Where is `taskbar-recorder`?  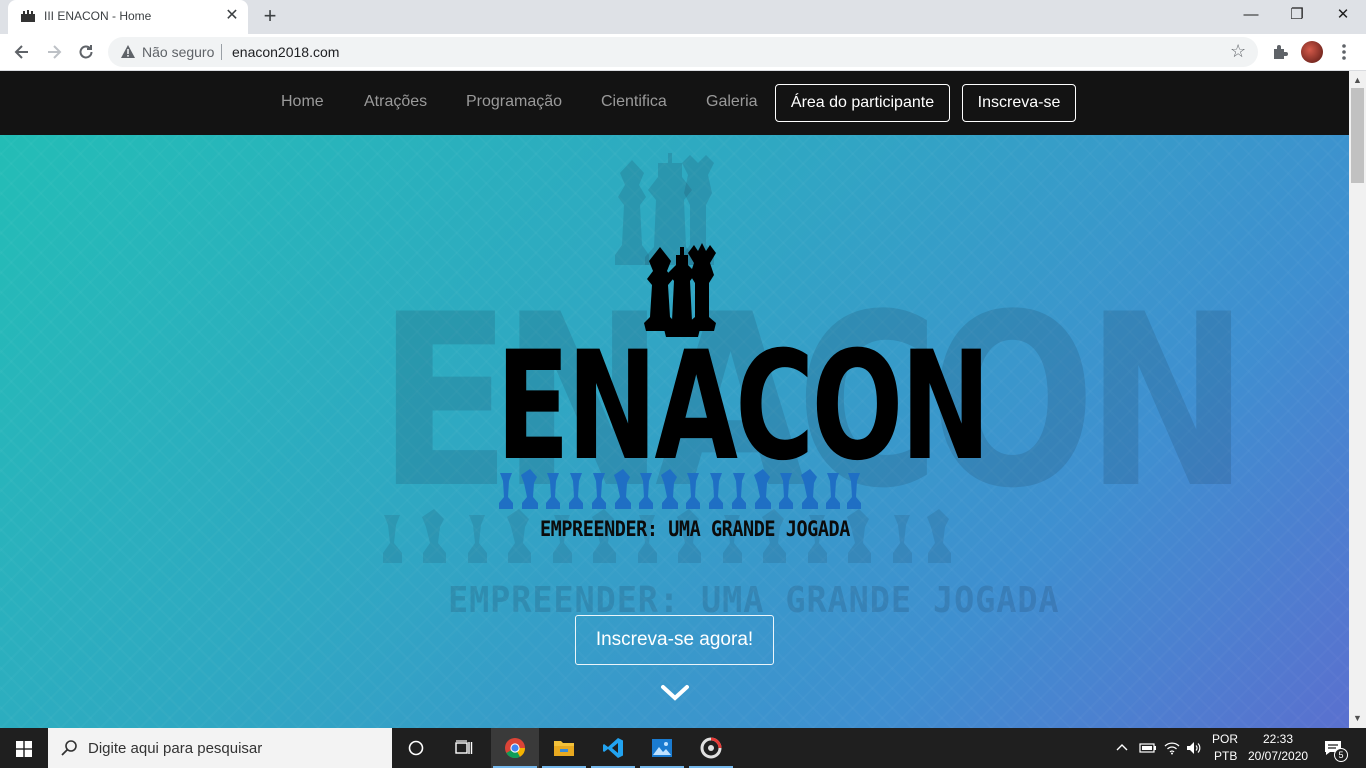 taskbar-recorder is located at coordinates (711, 748).